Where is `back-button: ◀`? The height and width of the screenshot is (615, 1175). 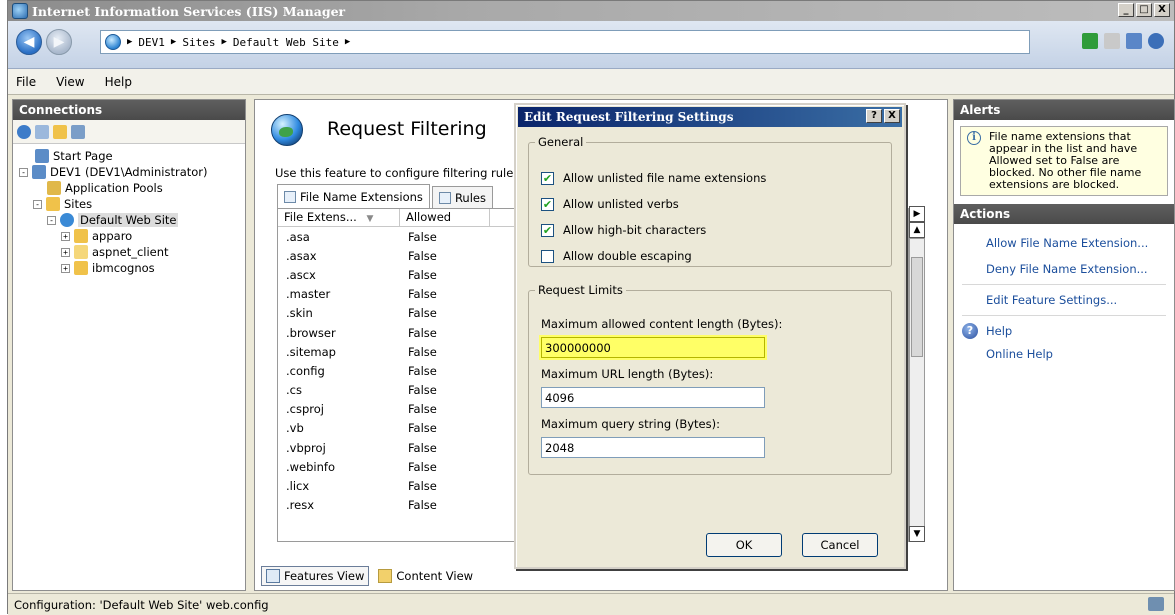
back-button: ◀ is located at coordinates (29, 42).